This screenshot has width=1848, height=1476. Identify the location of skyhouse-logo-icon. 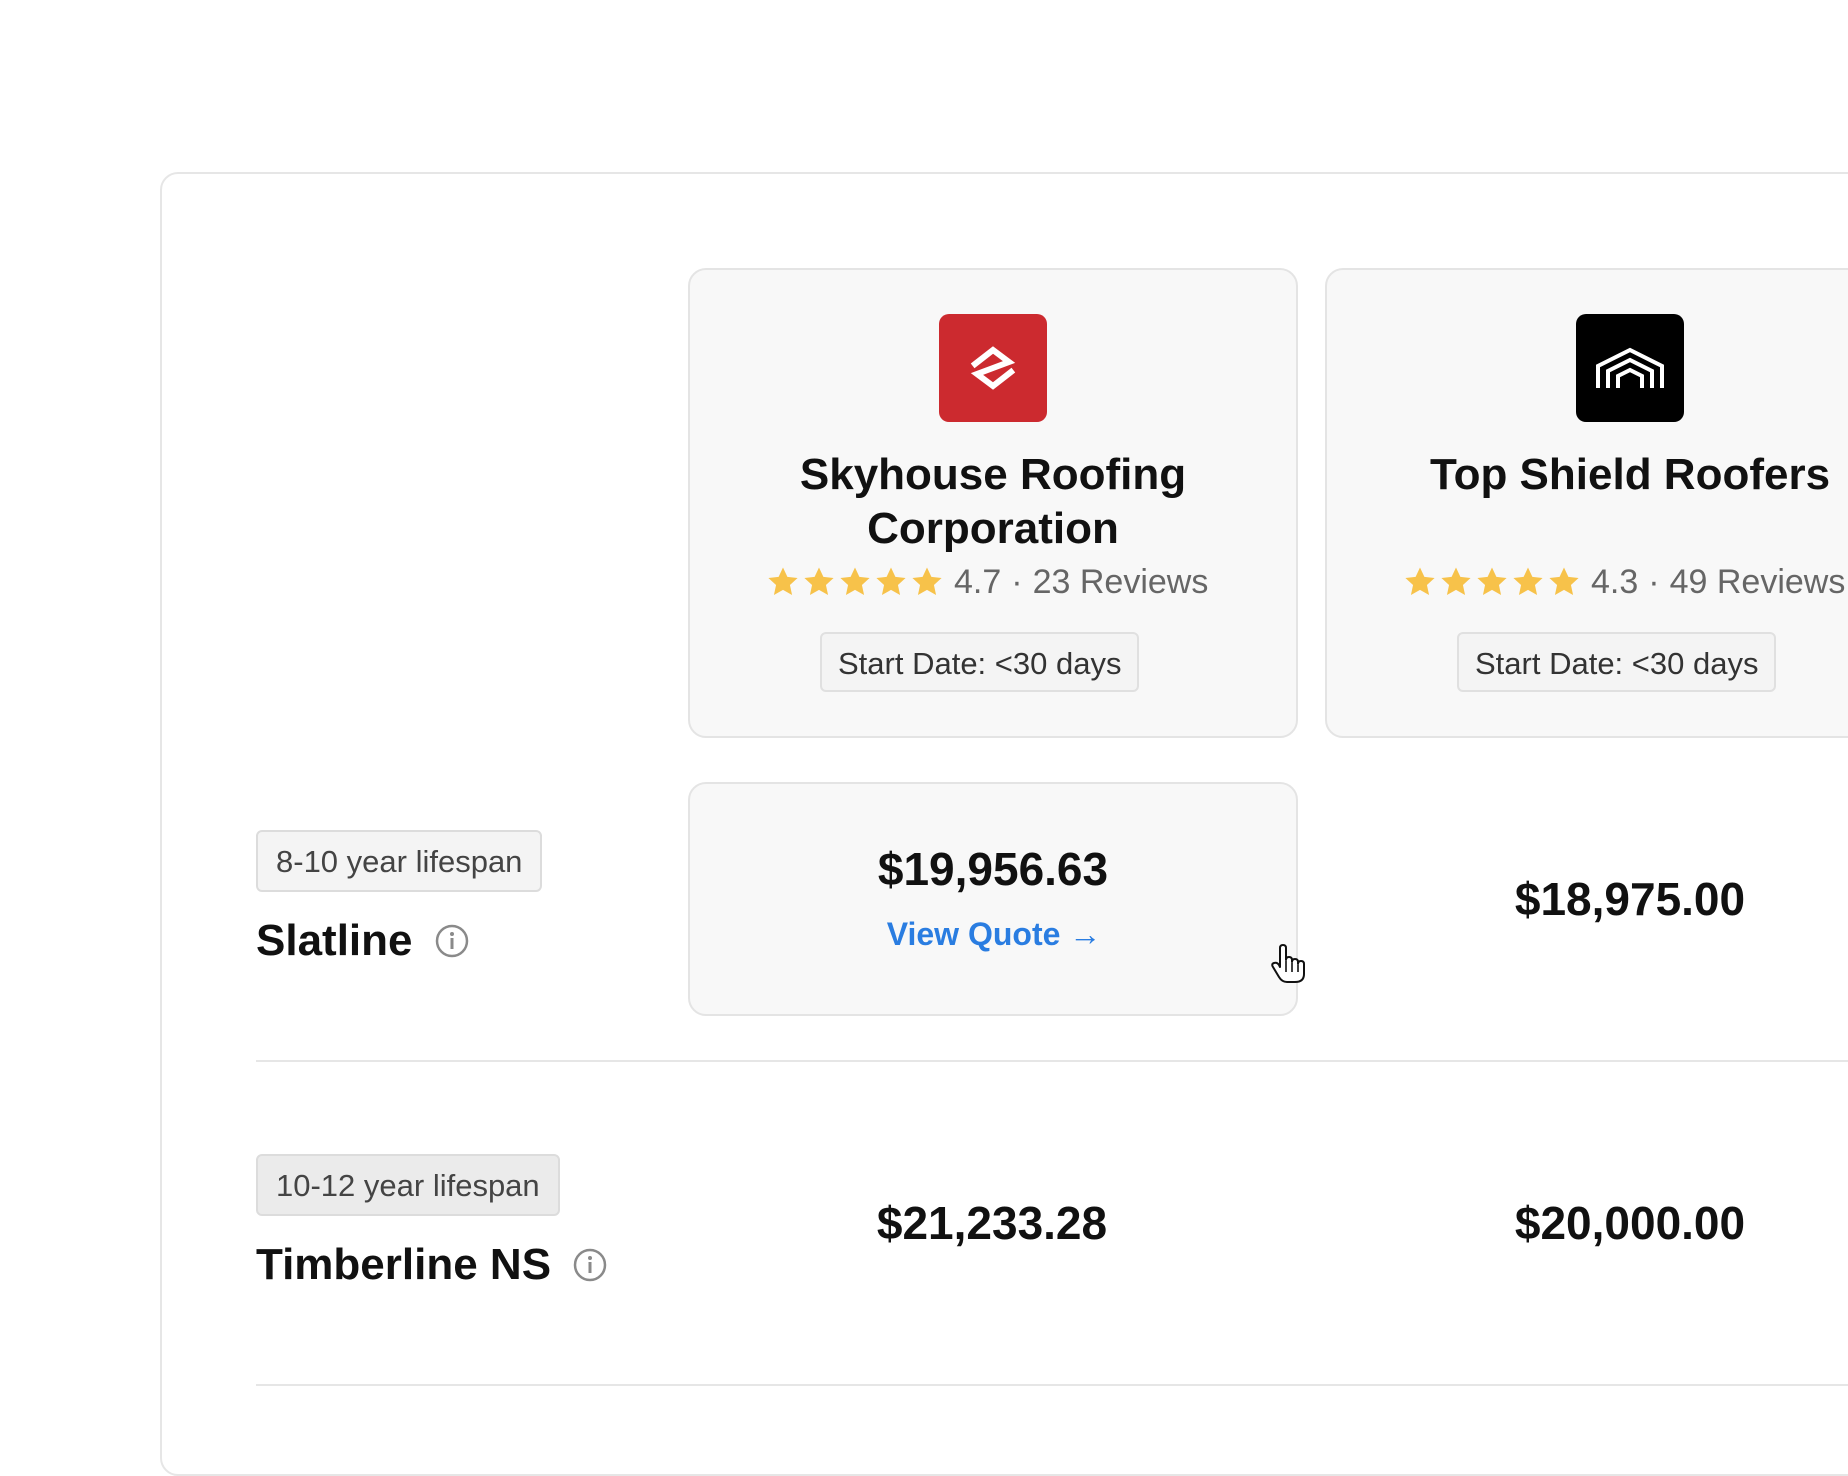
(993, 368).